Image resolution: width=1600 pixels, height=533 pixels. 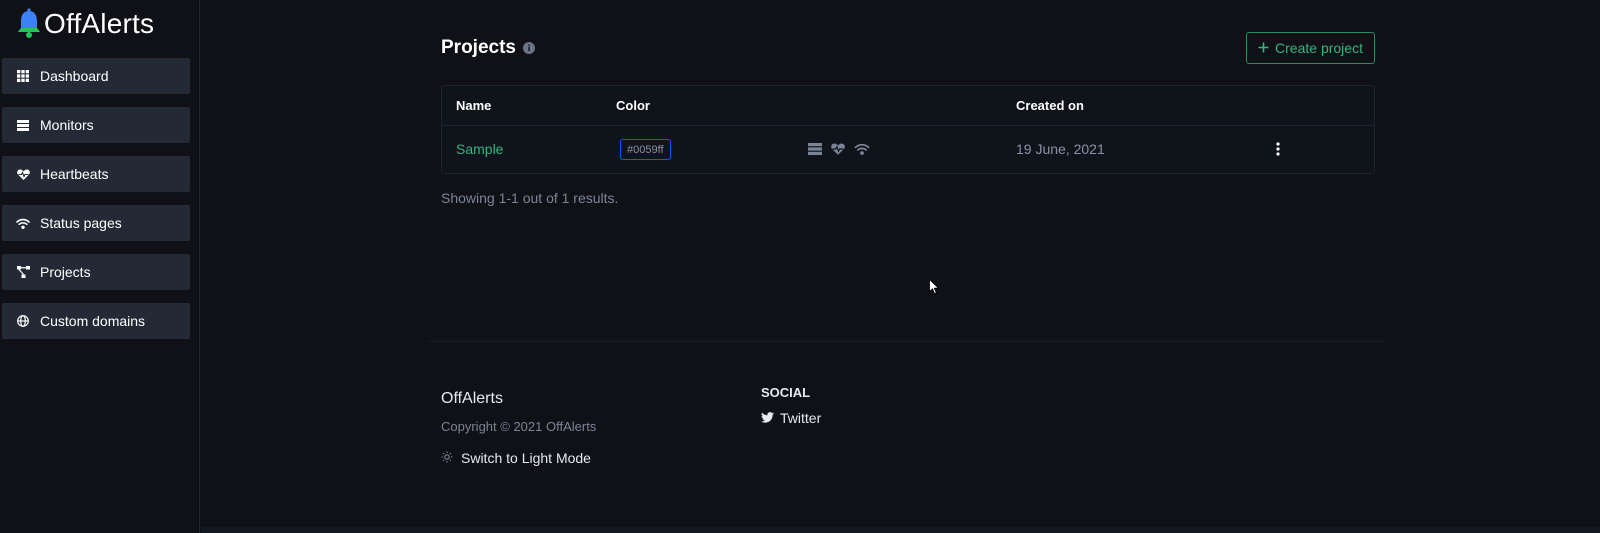 I want to click on sidebar-item-custom-domains: Custom domains, so click(x=96, y=321).